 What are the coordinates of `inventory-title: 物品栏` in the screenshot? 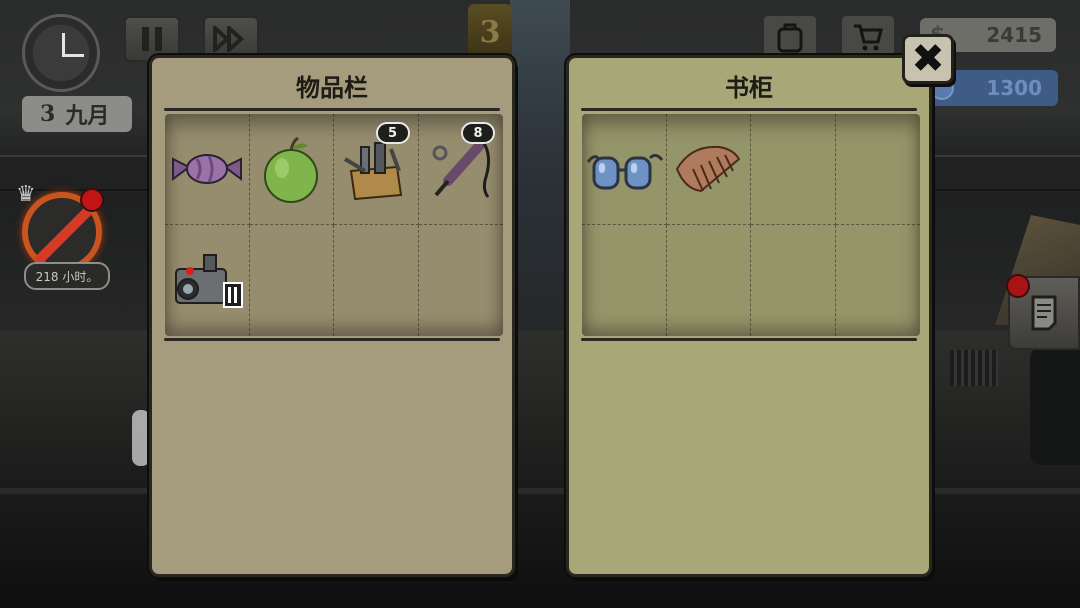 It's located at (332, 88).